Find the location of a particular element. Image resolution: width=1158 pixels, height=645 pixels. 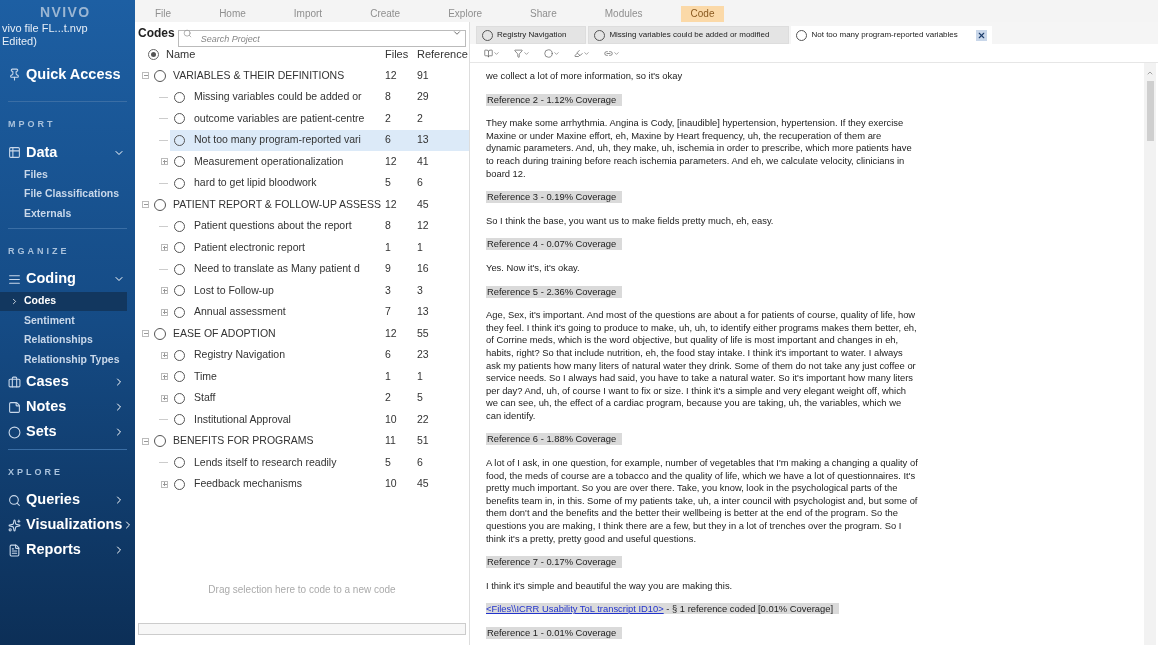

nav-item: Coding is located at coordinates (69, 279).